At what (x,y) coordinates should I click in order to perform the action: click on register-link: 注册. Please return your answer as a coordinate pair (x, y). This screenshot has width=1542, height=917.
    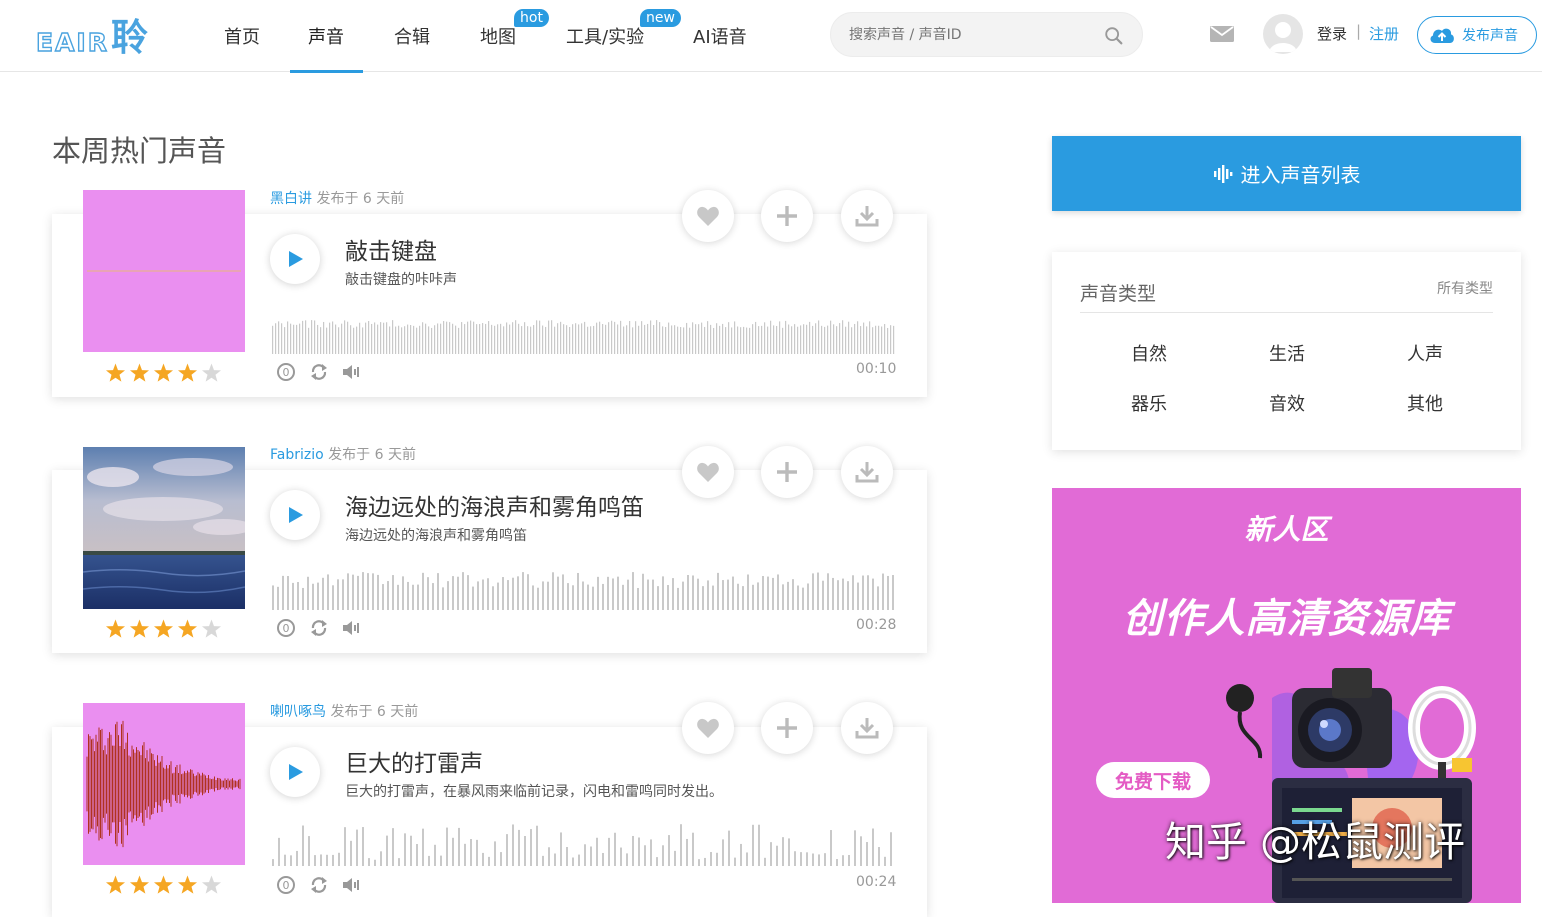
    Looking at the image, I should click on (1384, 33).